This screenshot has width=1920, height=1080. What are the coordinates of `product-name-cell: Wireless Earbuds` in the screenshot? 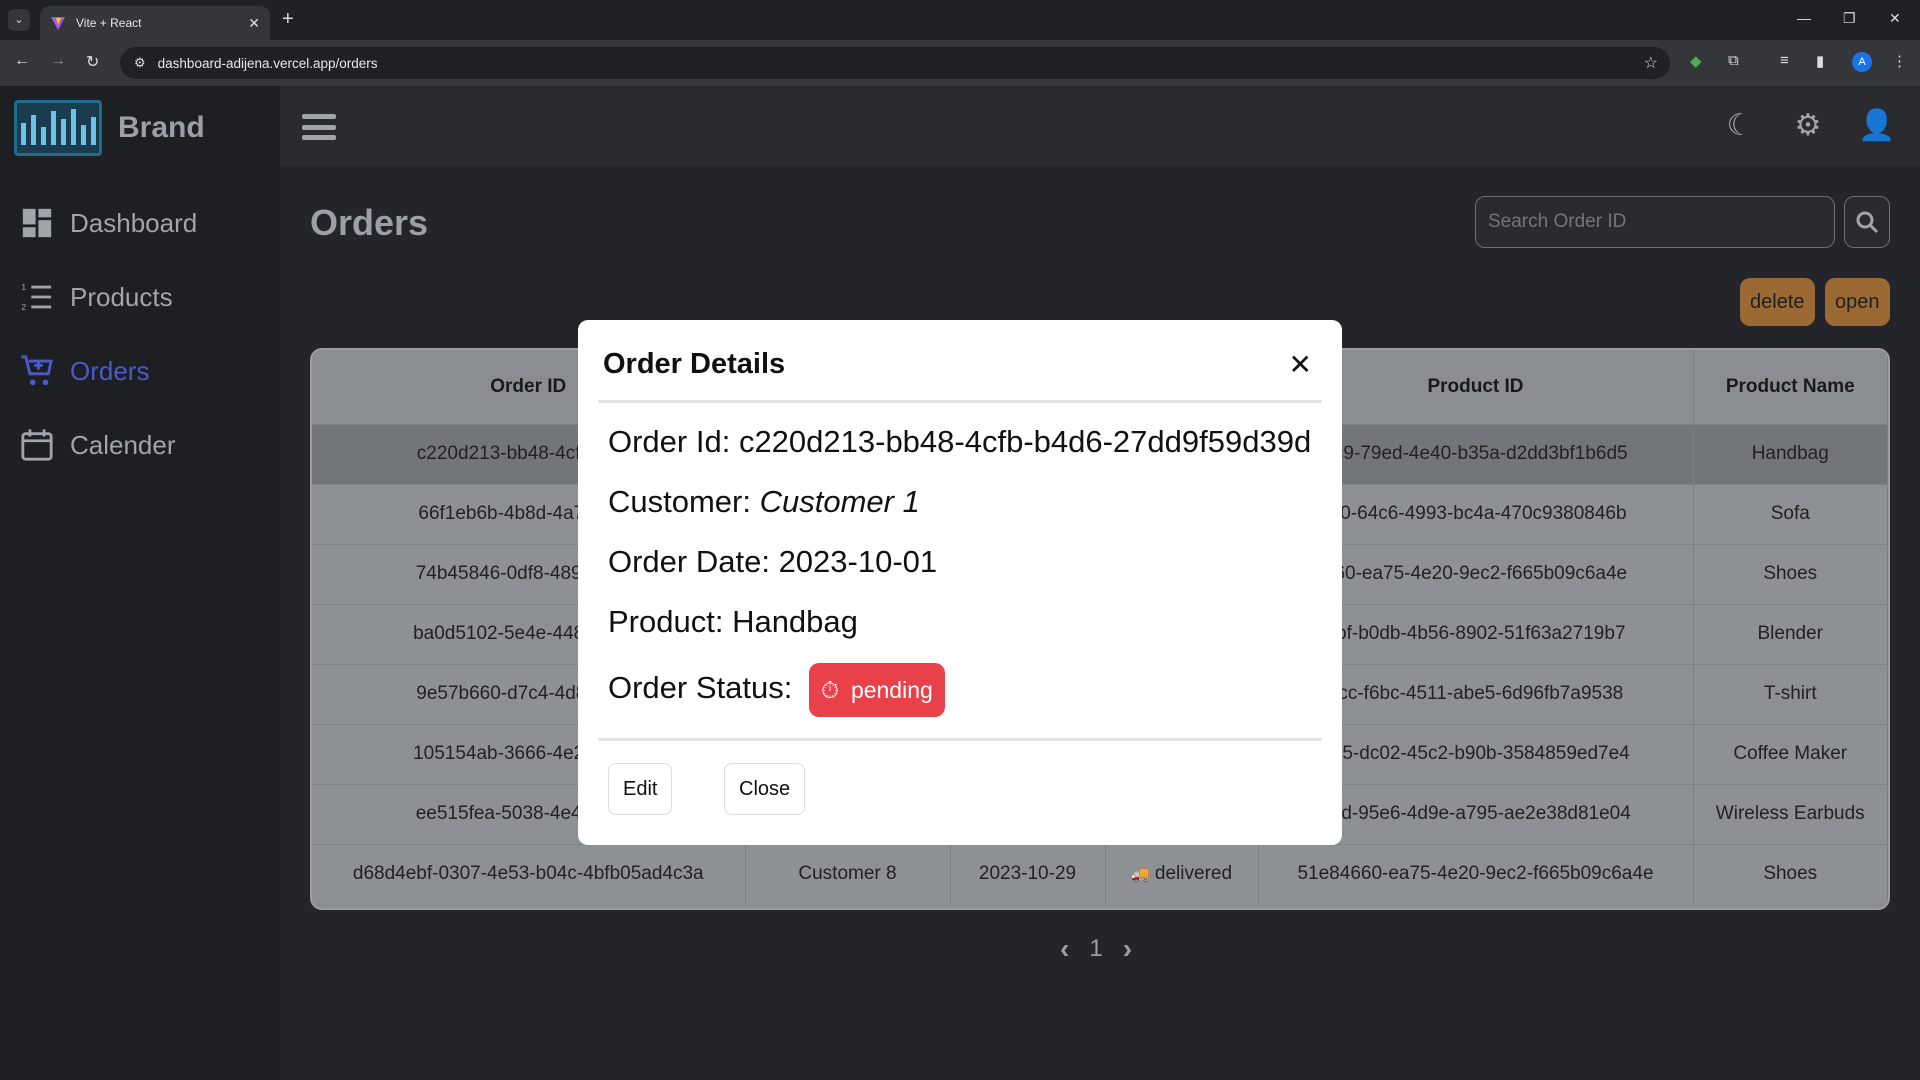 It's located at (1790, 813).